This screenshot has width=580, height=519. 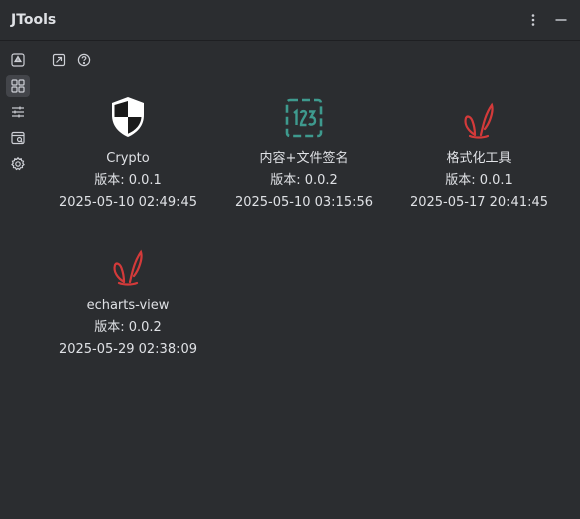 I want to click on sidebar-item-apps, so click(x=18, y=86).